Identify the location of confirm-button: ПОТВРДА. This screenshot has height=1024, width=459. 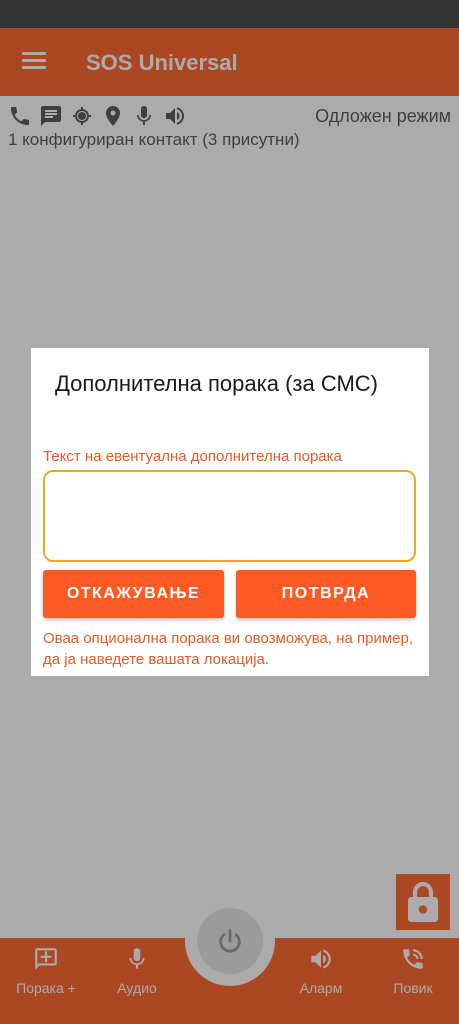
(326, 594).